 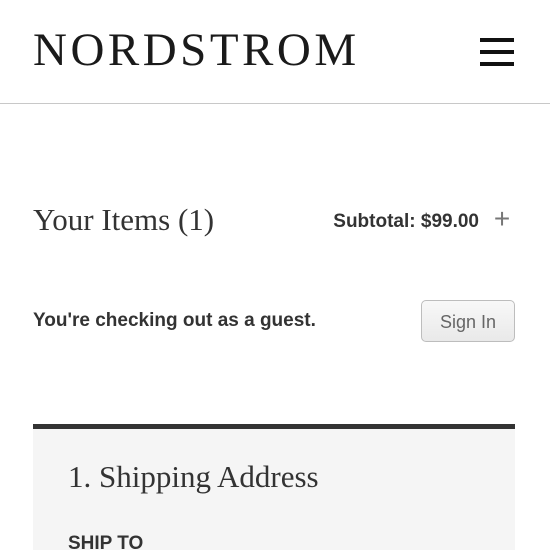 I want to click on hamburger-menu-icon, so click(x=497, y=52).